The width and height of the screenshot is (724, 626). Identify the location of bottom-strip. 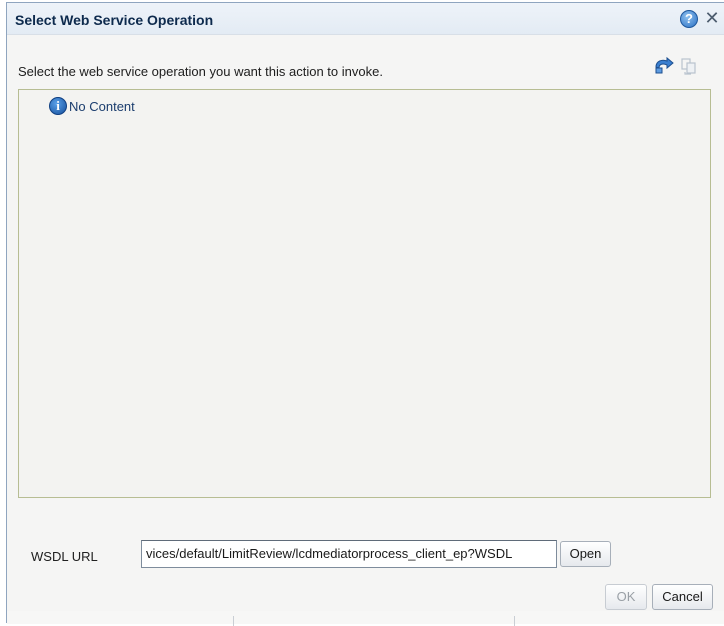
(365, 617).